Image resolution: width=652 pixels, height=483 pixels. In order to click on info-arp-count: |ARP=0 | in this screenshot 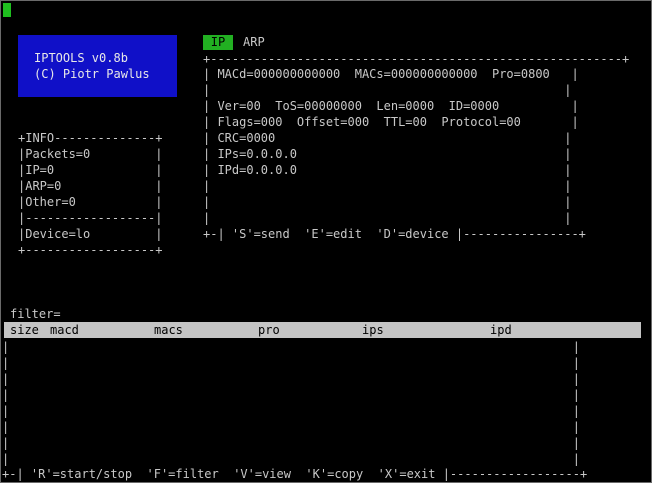, I will do `click(90, 186)`.